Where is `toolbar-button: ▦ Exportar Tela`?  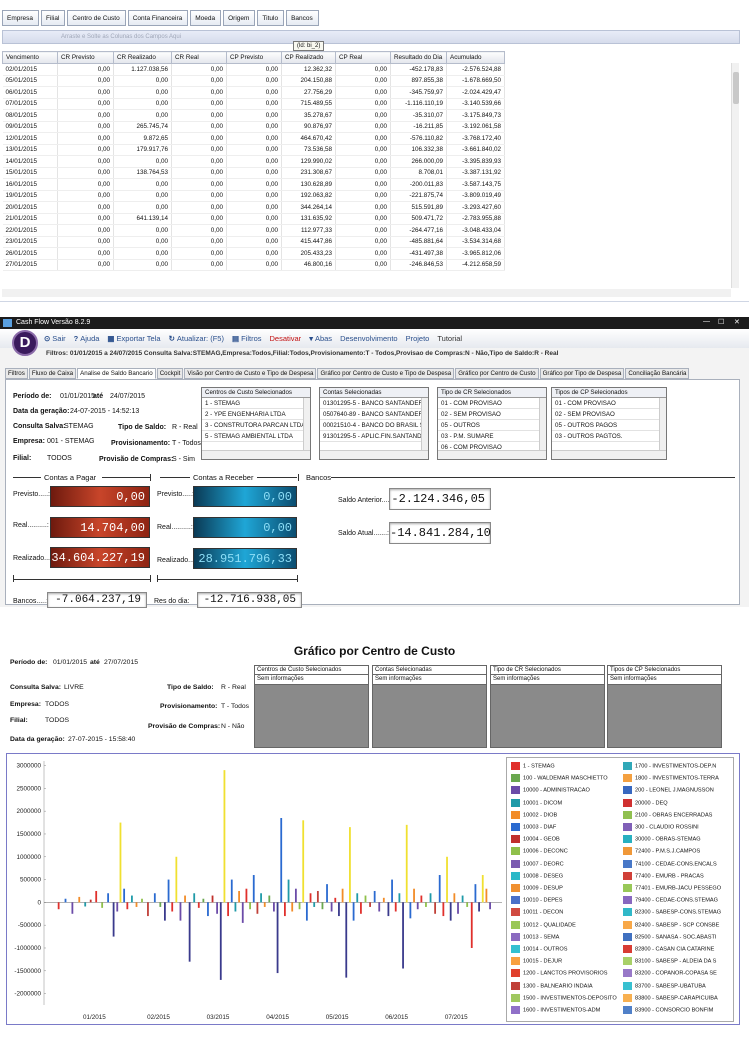 toolbar-button: ▦ Exportar Tela is located at coordinates (133, 338).